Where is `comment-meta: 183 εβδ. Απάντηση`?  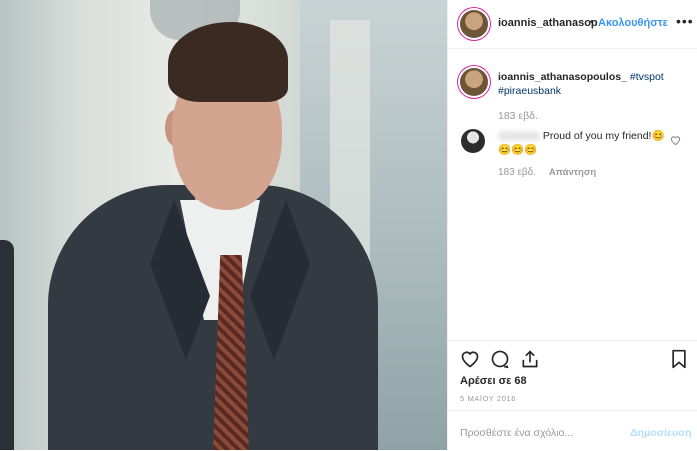
comment-meta: 183 εβδ. Απάντηση is located at coordinates (552, 172).